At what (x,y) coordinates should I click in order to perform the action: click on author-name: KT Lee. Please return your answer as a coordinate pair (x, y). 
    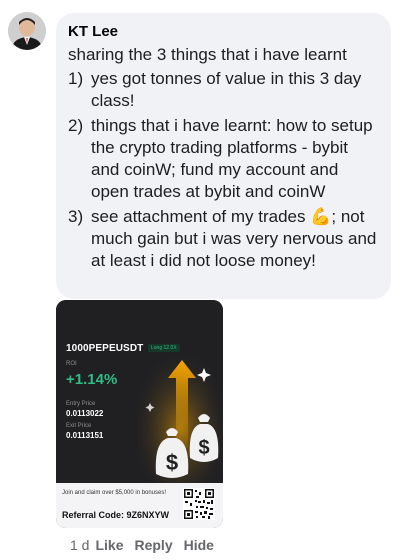
    Looking at the image, I should click on (223, 32).